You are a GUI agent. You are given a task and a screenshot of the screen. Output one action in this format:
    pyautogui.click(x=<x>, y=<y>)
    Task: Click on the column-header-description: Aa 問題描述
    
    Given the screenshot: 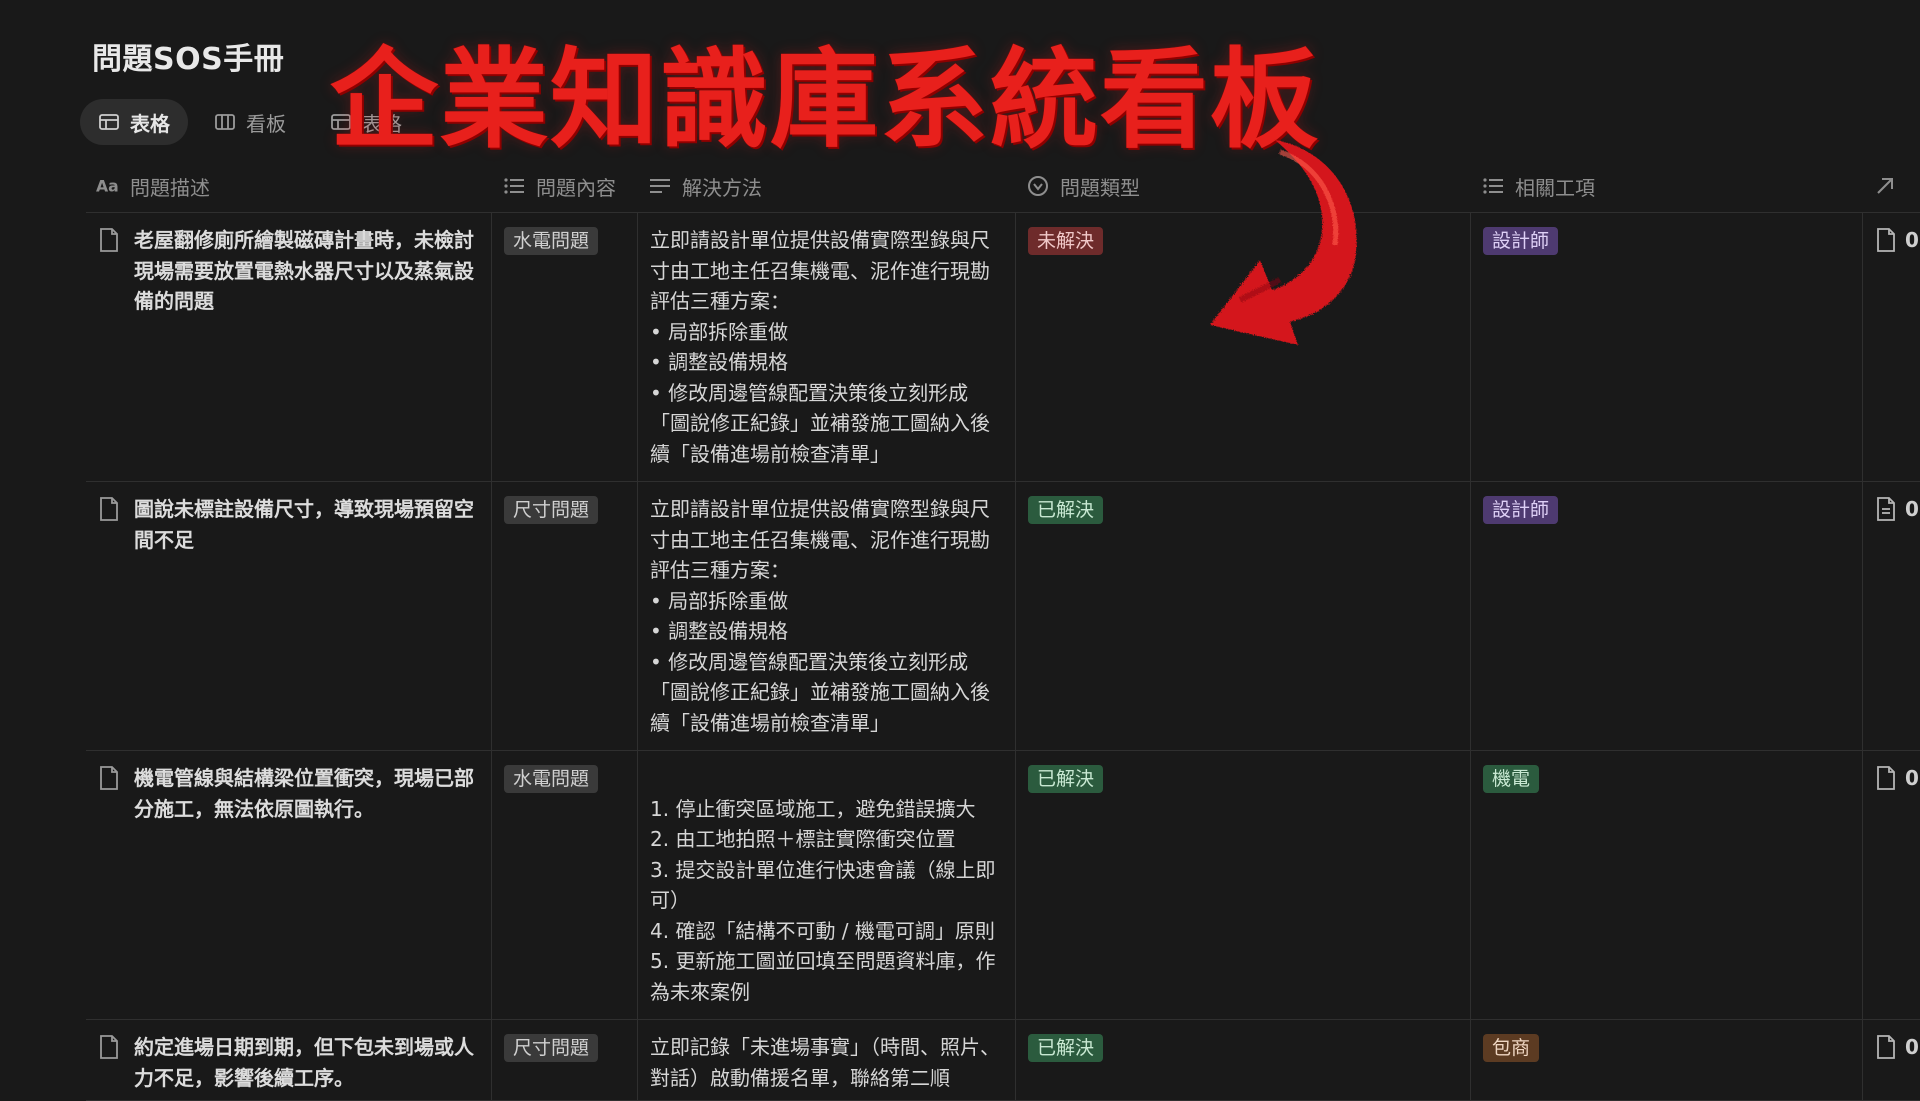 What is the action you would take?
    pyautogui.click(x=289, y=186)
    